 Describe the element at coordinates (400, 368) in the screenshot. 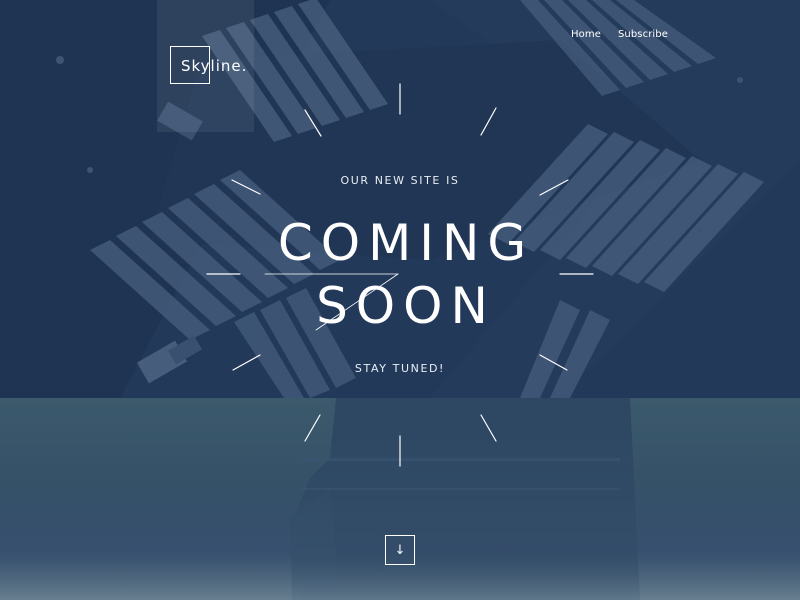

I see `hero-tagline: STAY TUNED!` at that location.